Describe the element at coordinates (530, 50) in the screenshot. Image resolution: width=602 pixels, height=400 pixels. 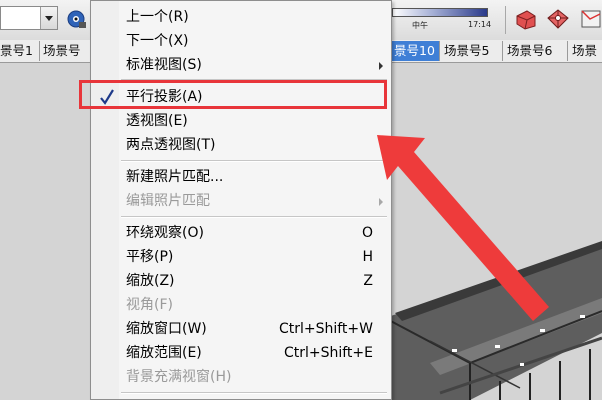
I see `tab-label: 场景号6` at that location.